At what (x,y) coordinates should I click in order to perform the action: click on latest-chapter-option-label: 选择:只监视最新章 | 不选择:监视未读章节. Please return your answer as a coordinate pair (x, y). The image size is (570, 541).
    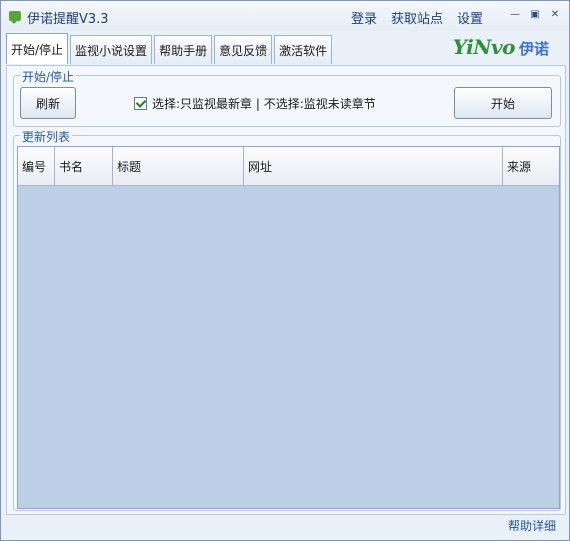
    Looking at the image, I should click on (264, 104).